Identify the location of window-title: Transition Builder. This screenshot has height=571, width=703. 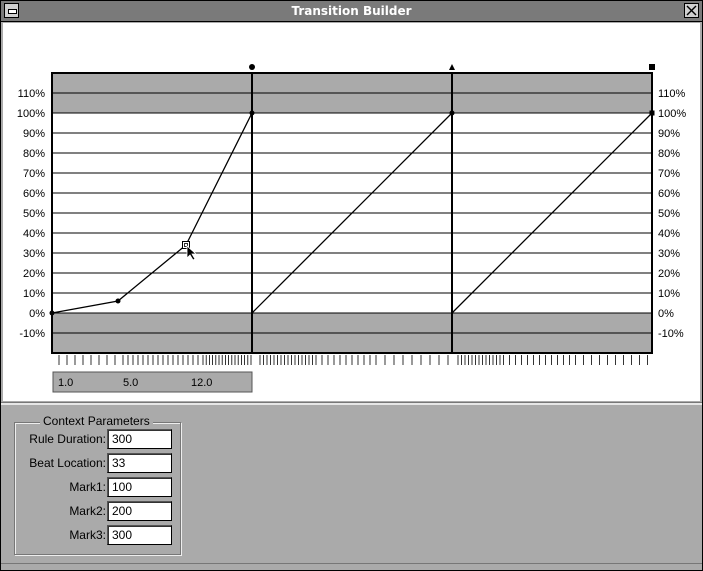
(351, 11).